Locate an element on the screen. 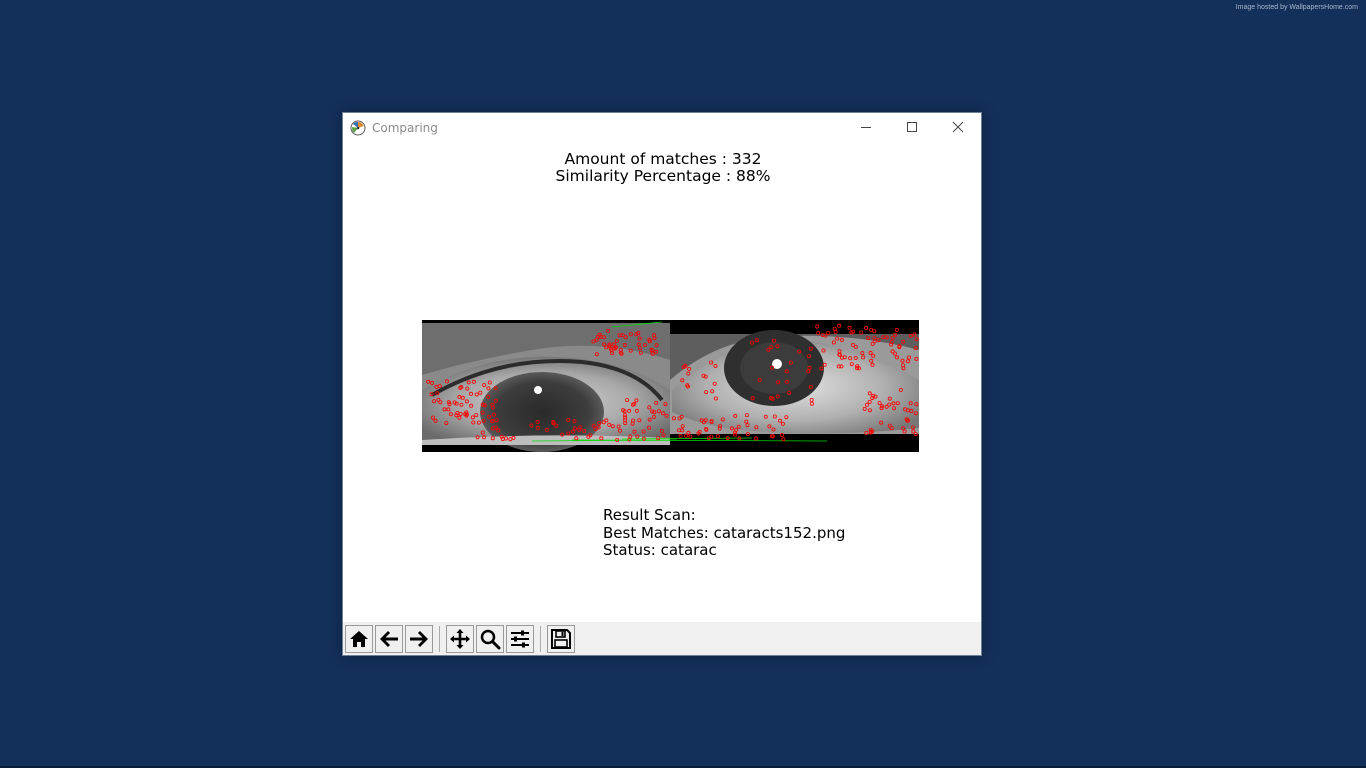 The image size is (1366, 768). configure-subplots-button is located at coordinates (520, 638).